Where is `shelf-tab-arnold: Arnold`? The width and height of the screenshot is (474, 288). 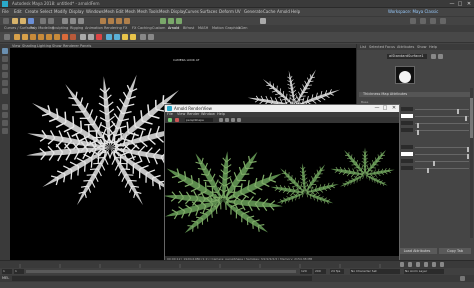 shelf-tab-arnold: Arnold is located at coordinates (173, 28).